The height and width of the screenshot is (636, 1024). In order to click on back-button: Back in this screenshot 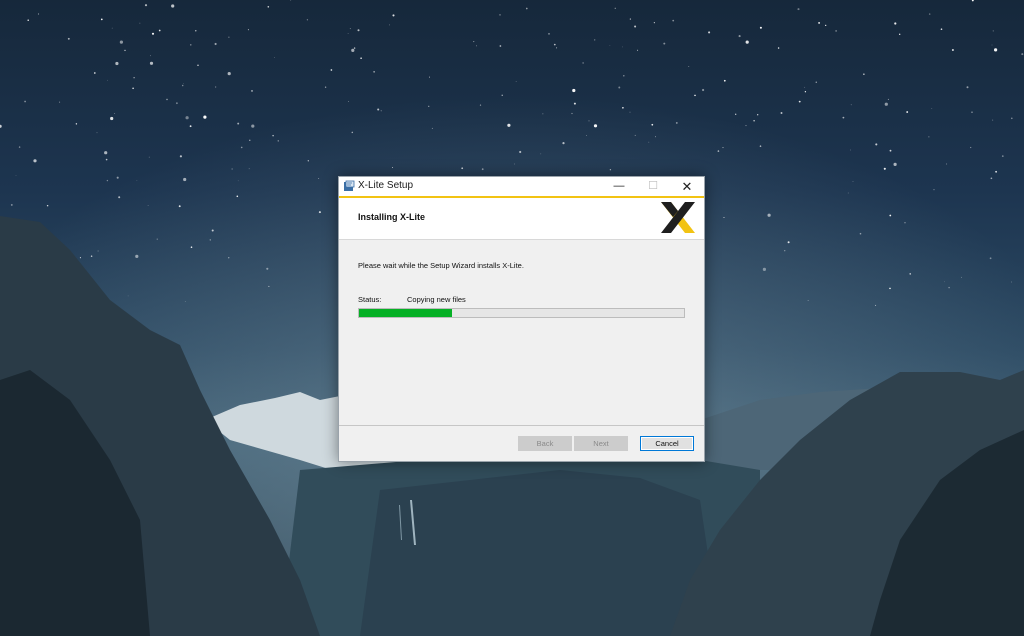, I will do `click(545, 443)`.